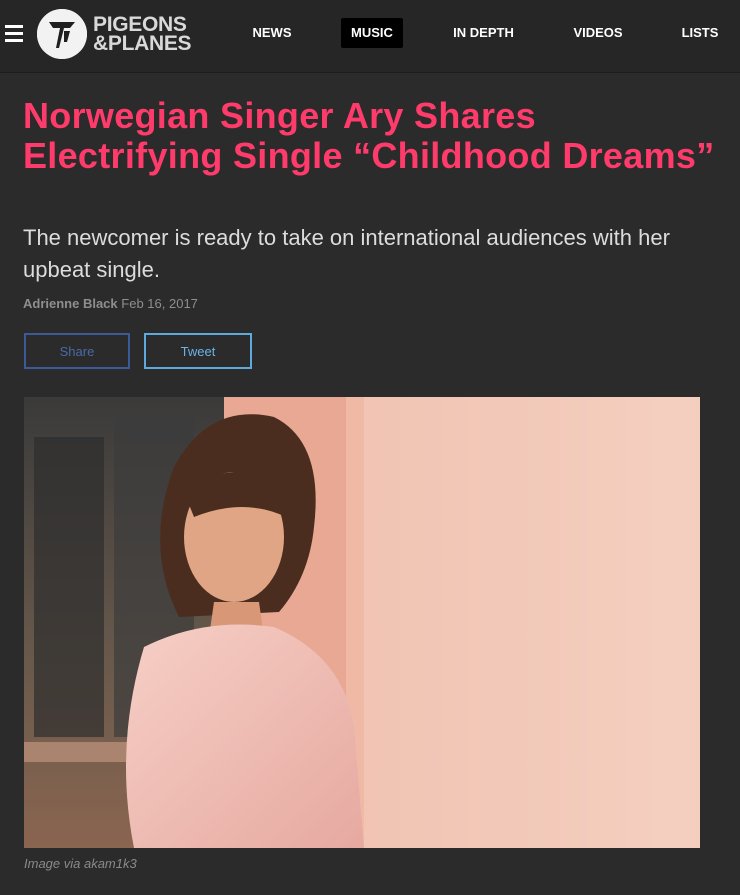 The image size is (740, 895). What do you see at coordinates (598, 33) in the screenshot?
I see `nav-item-videos: VIDEOS` at bounding box center [598, 33].